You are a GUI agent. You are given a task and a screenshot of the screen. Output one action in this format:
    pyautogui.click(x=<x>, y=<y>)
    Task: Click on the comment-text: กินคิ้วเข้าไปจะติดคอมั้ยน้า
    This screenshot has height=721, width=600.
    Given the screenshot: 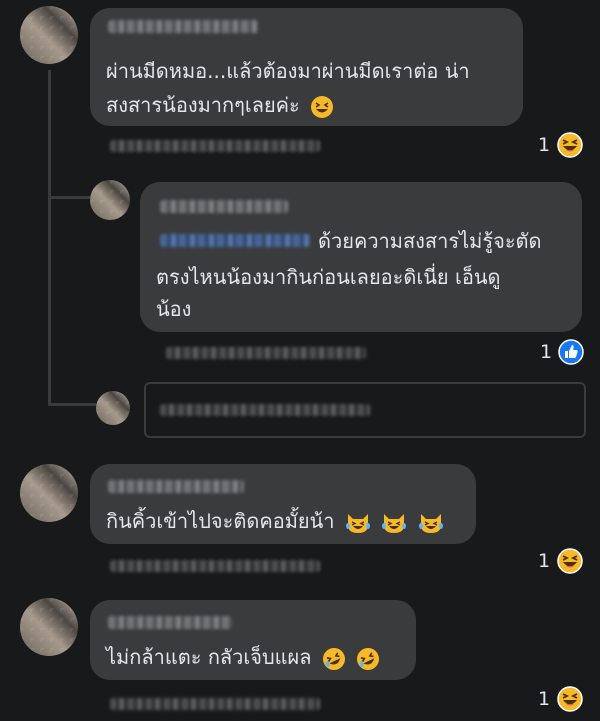 What is the action you would take?
    pyautogui.click(x=220, y=521)
    